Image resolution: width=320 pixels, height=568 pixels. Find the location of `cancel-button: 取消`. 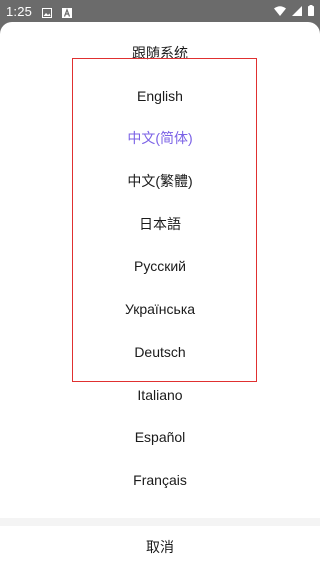

cancel-button: 取消 is located at coordinates (160, 547).